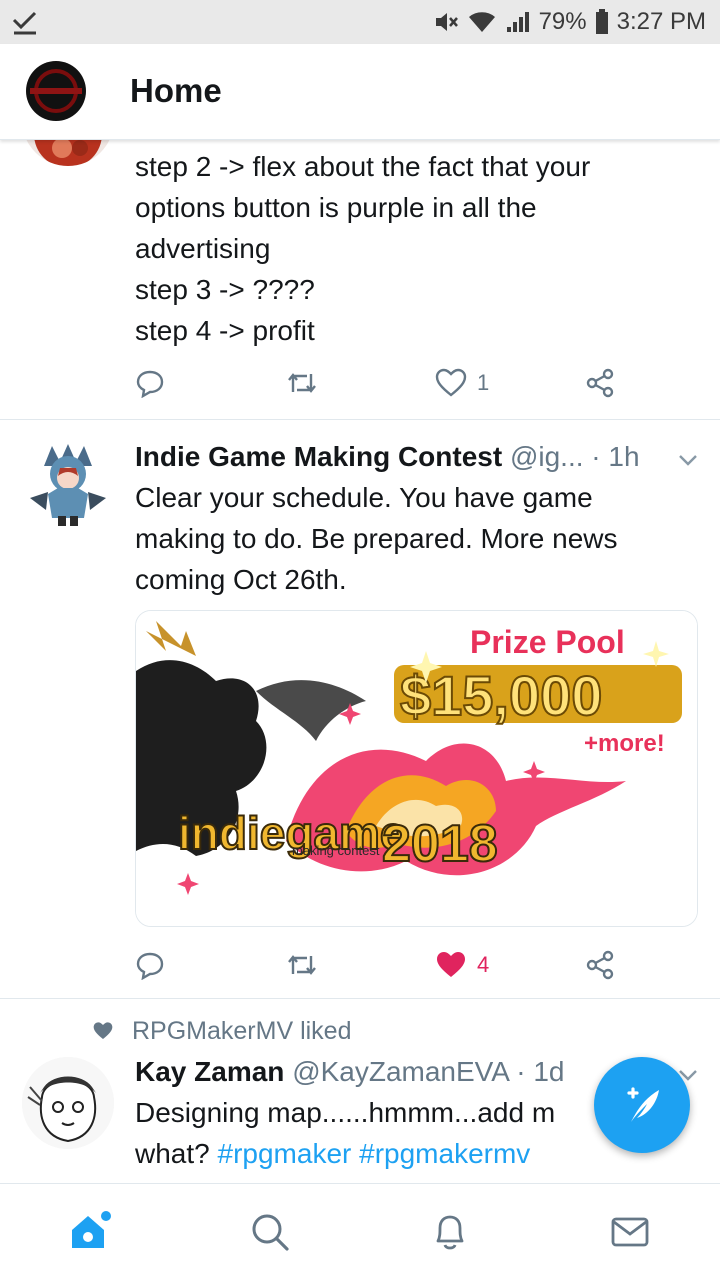 The height and width of the screenshot is (1280, 720). I want to click on status-bar: 79% 3:27 PM, so click(360, 22).